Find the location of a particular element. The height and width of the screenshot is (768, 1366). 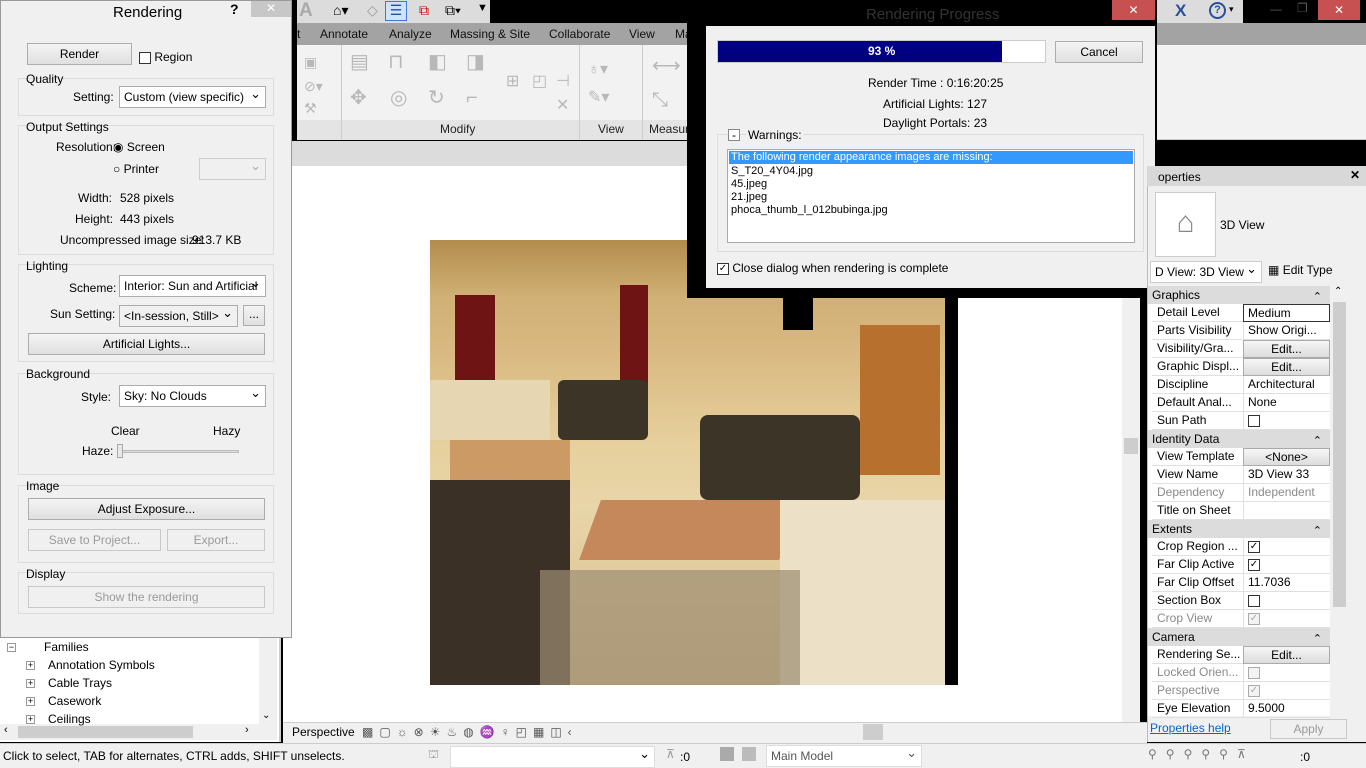

tab-collaborate: Collaborate is located at coordinates (579, 34).